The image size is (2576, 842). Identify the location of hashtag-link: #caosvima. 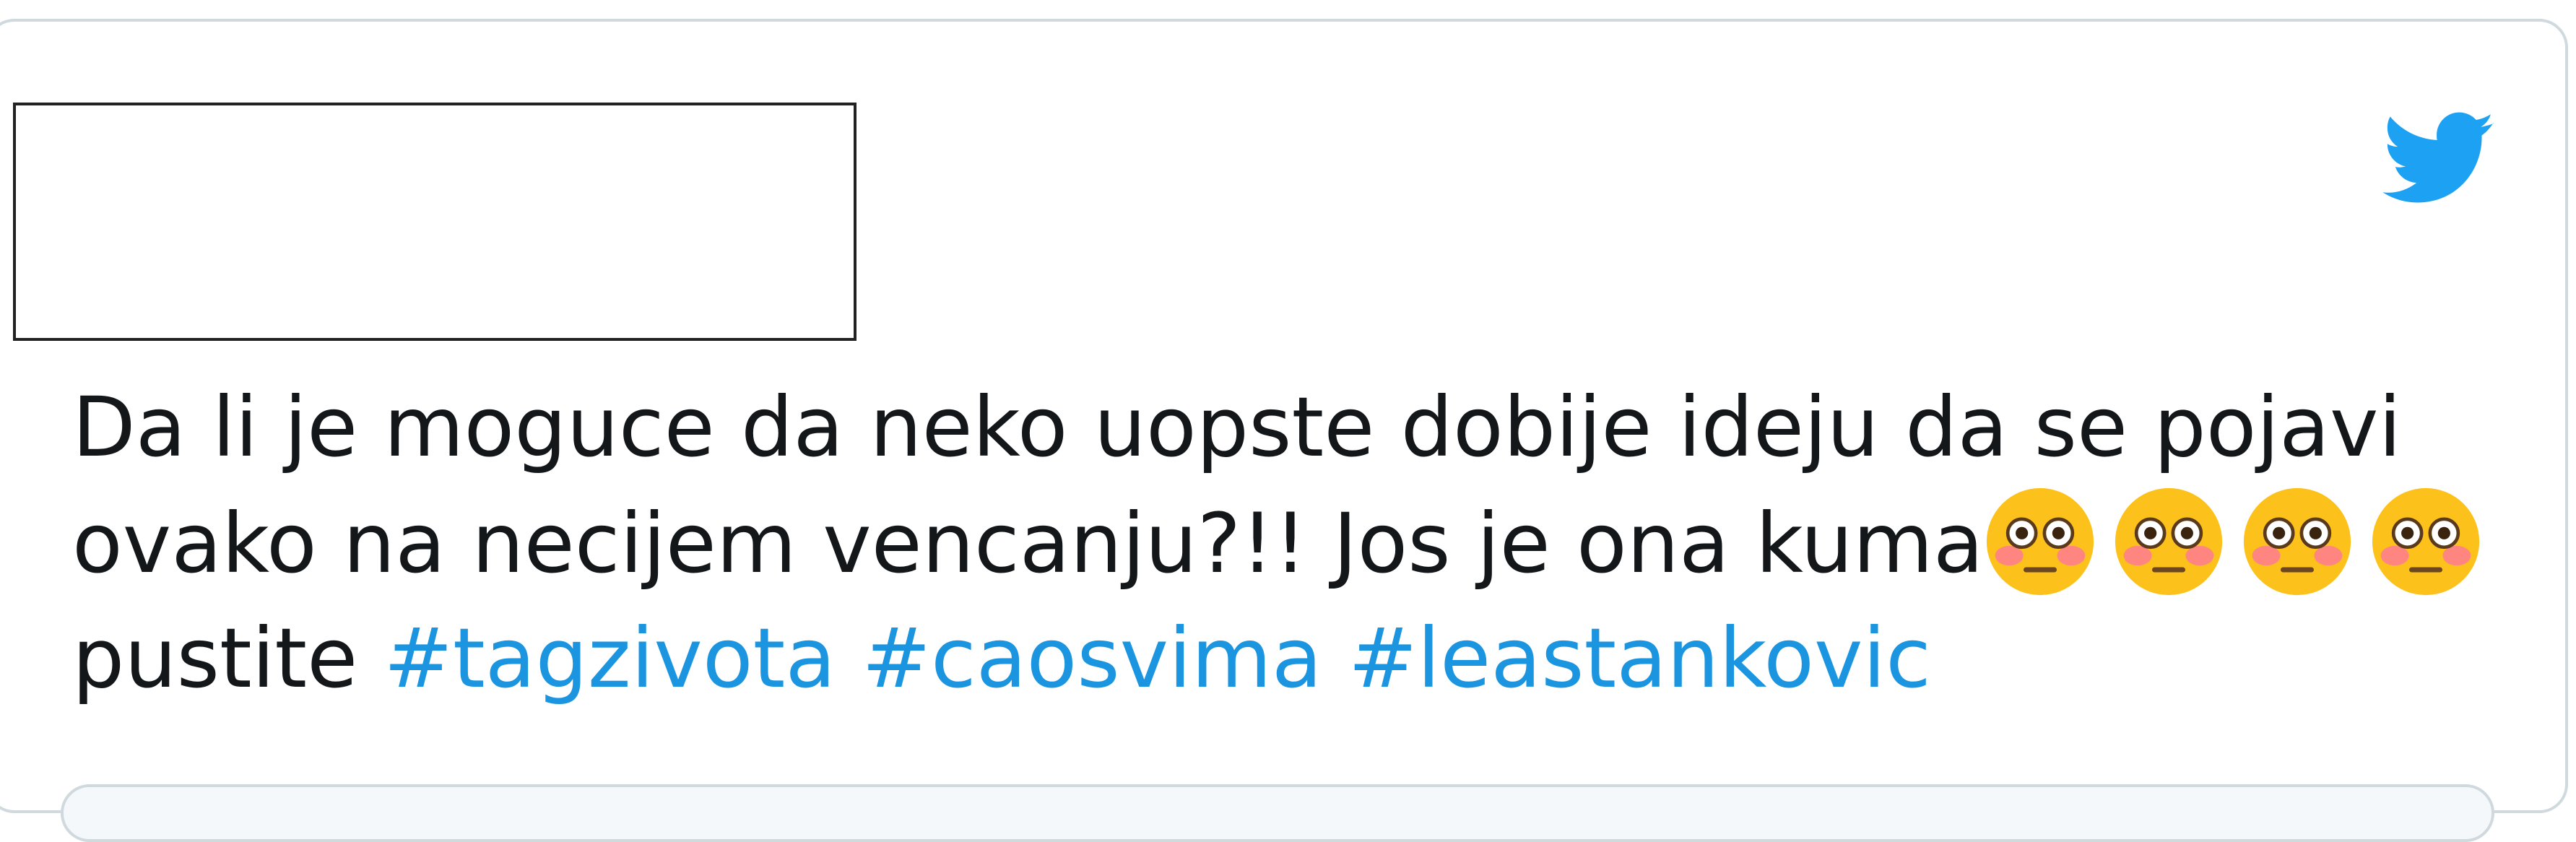
(1092, 658).